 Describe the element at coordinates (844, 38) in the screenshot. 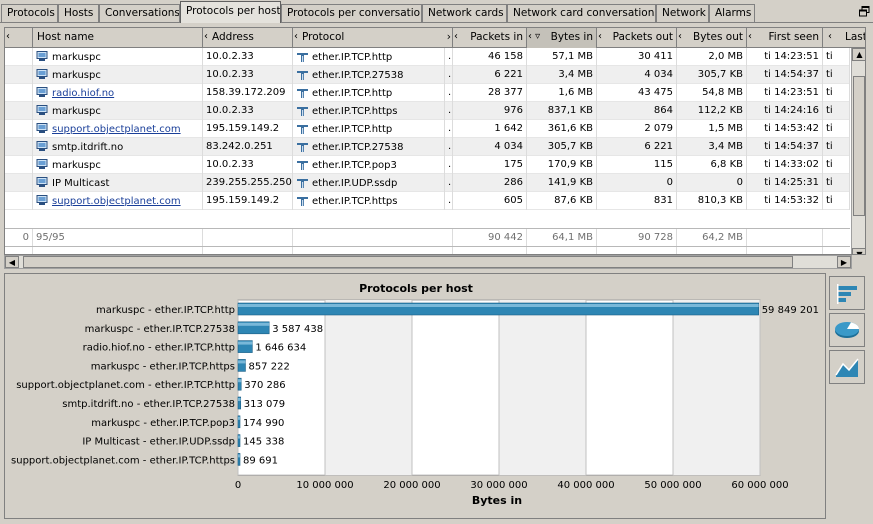

I see `column-header-last: ‹ Last` at that location.